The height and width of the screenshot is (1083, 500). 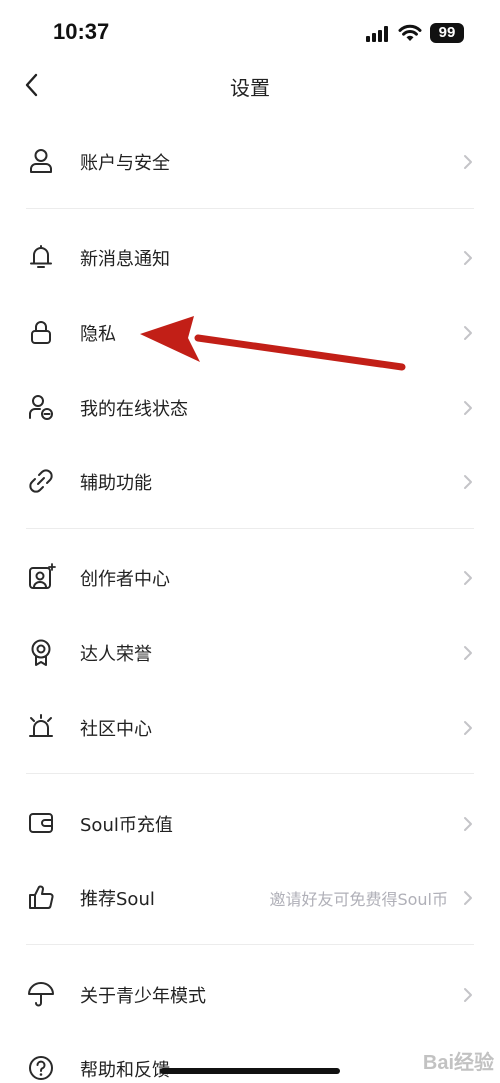 I want to click on row-label: 隐私, so click(x=98, y=334).